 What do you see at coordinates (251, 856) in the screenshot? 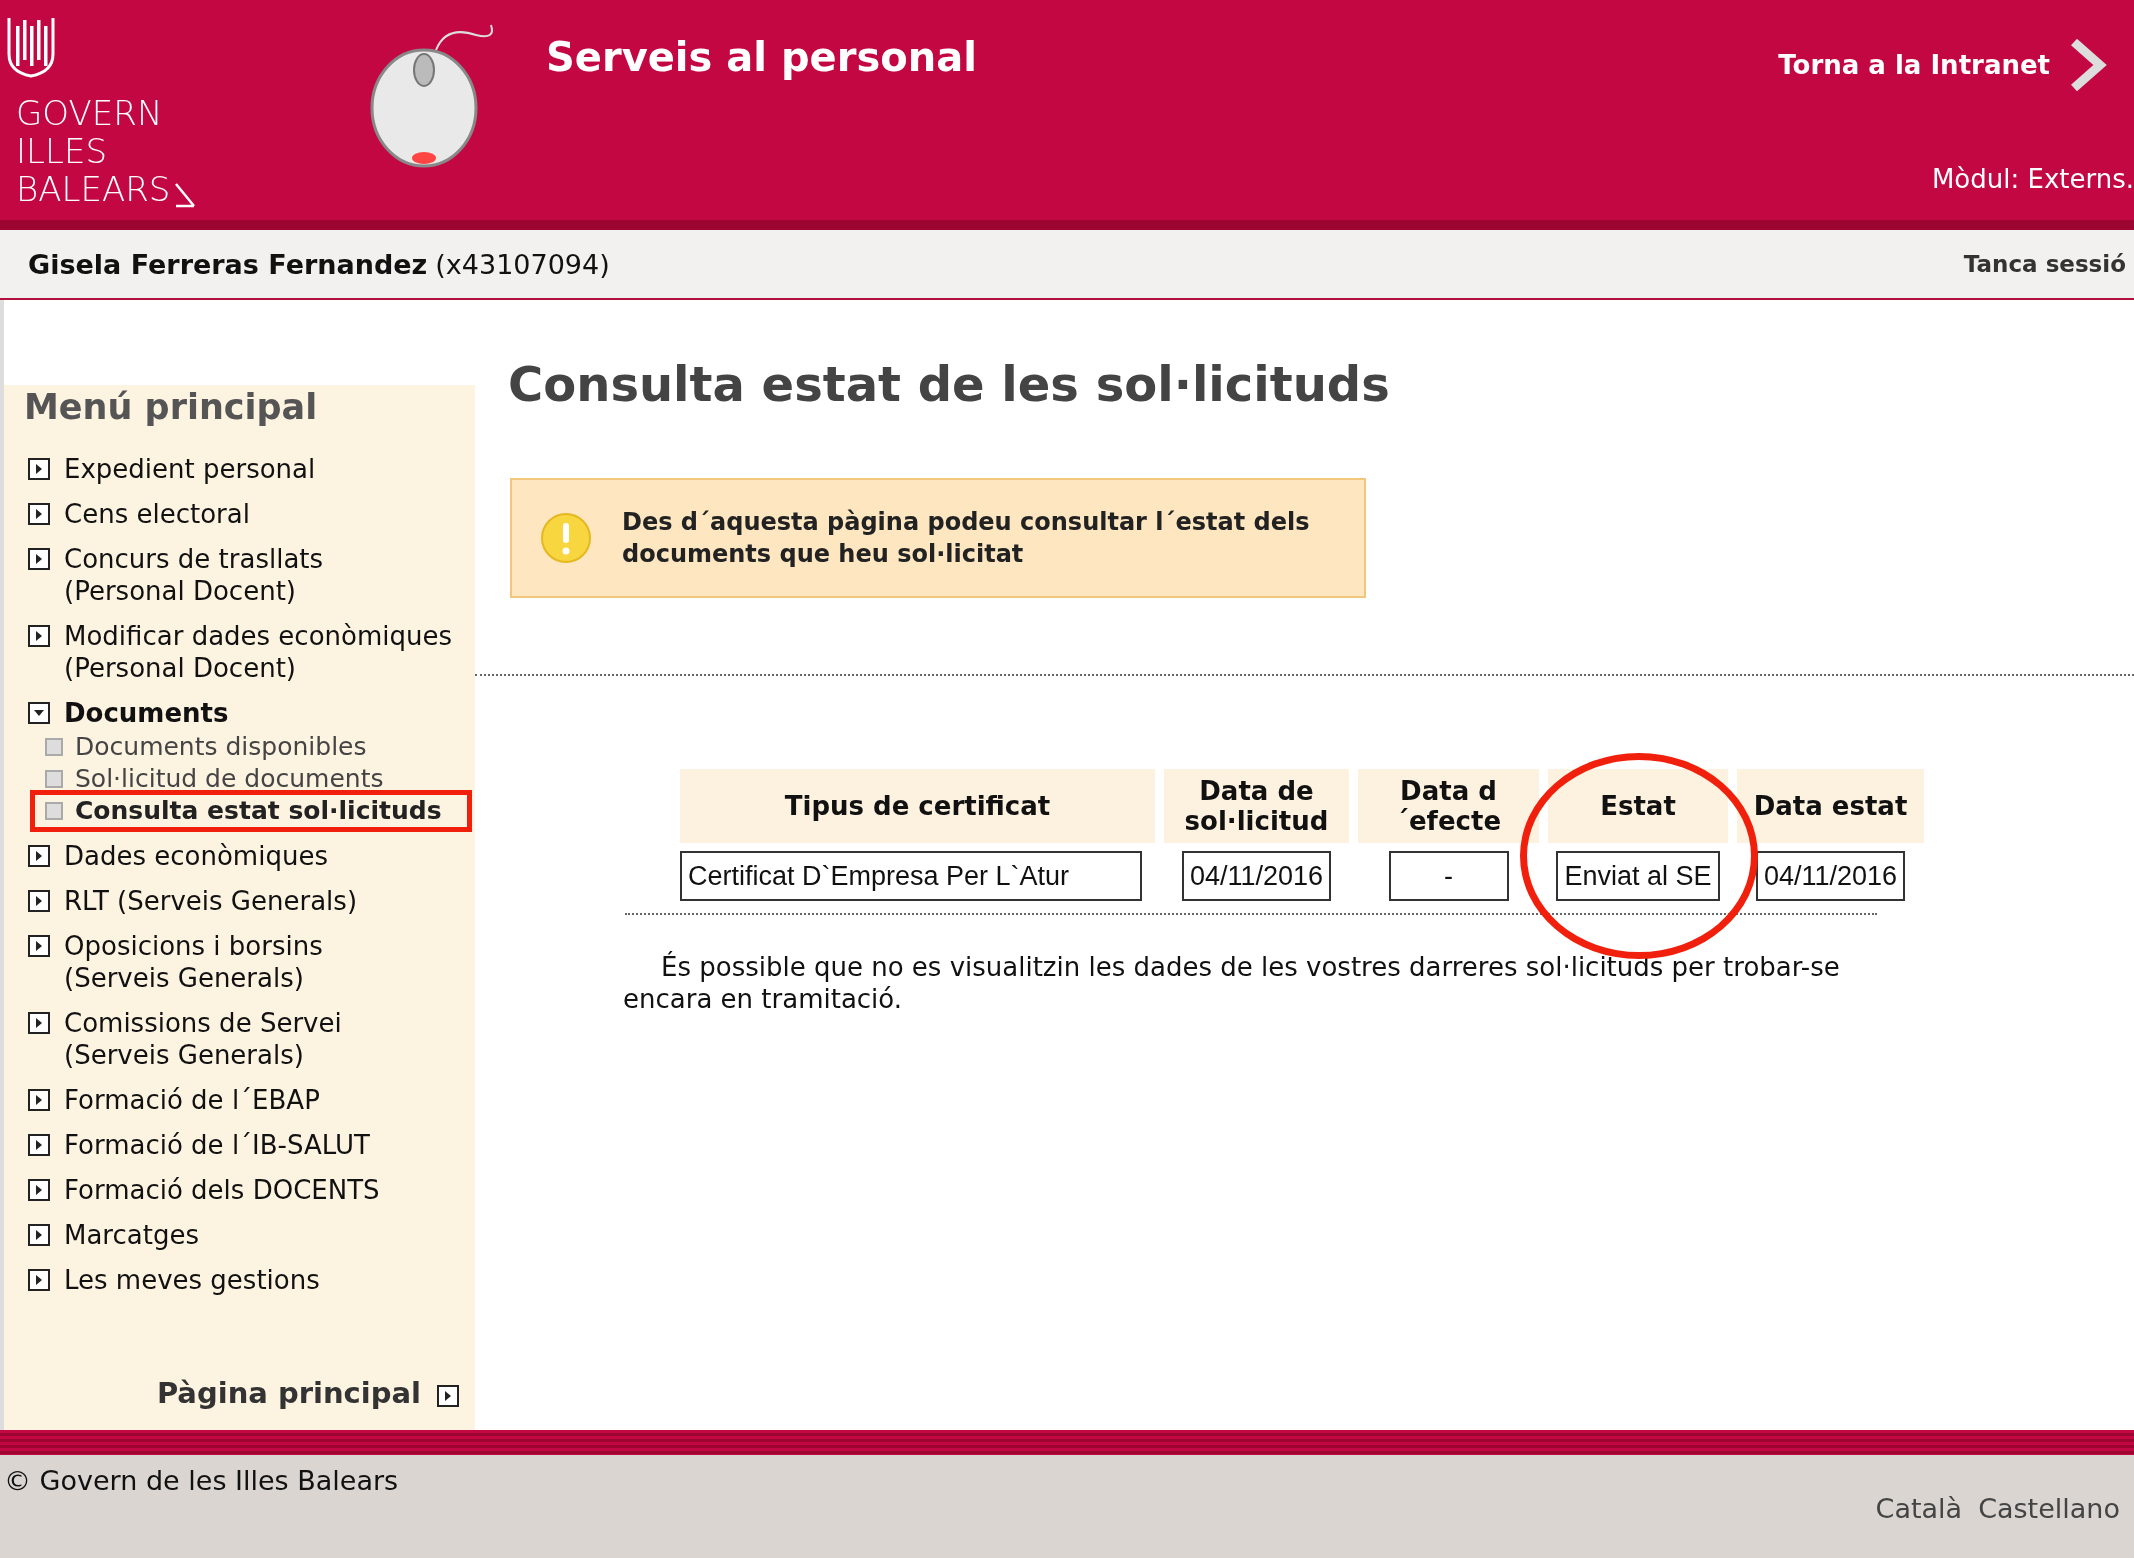
I see `menu-item: Dades econòmiques` at bounding box center [251, 856].